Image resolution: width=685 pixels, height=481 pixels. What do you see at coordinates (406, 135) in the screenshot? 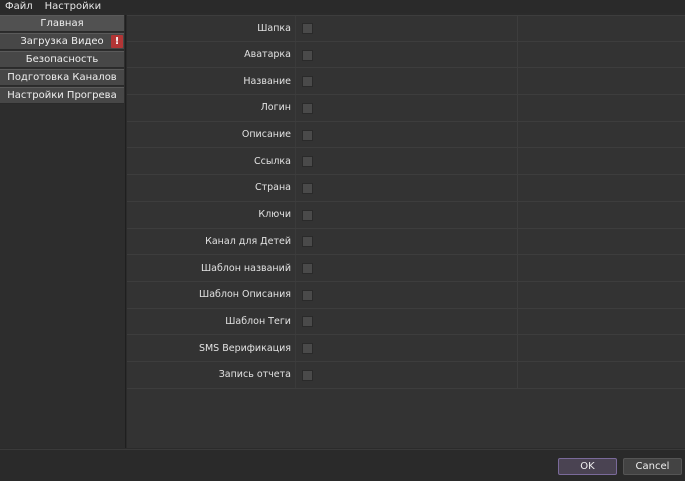
I see `form-row: Описание` at bounding box center [406, 135].